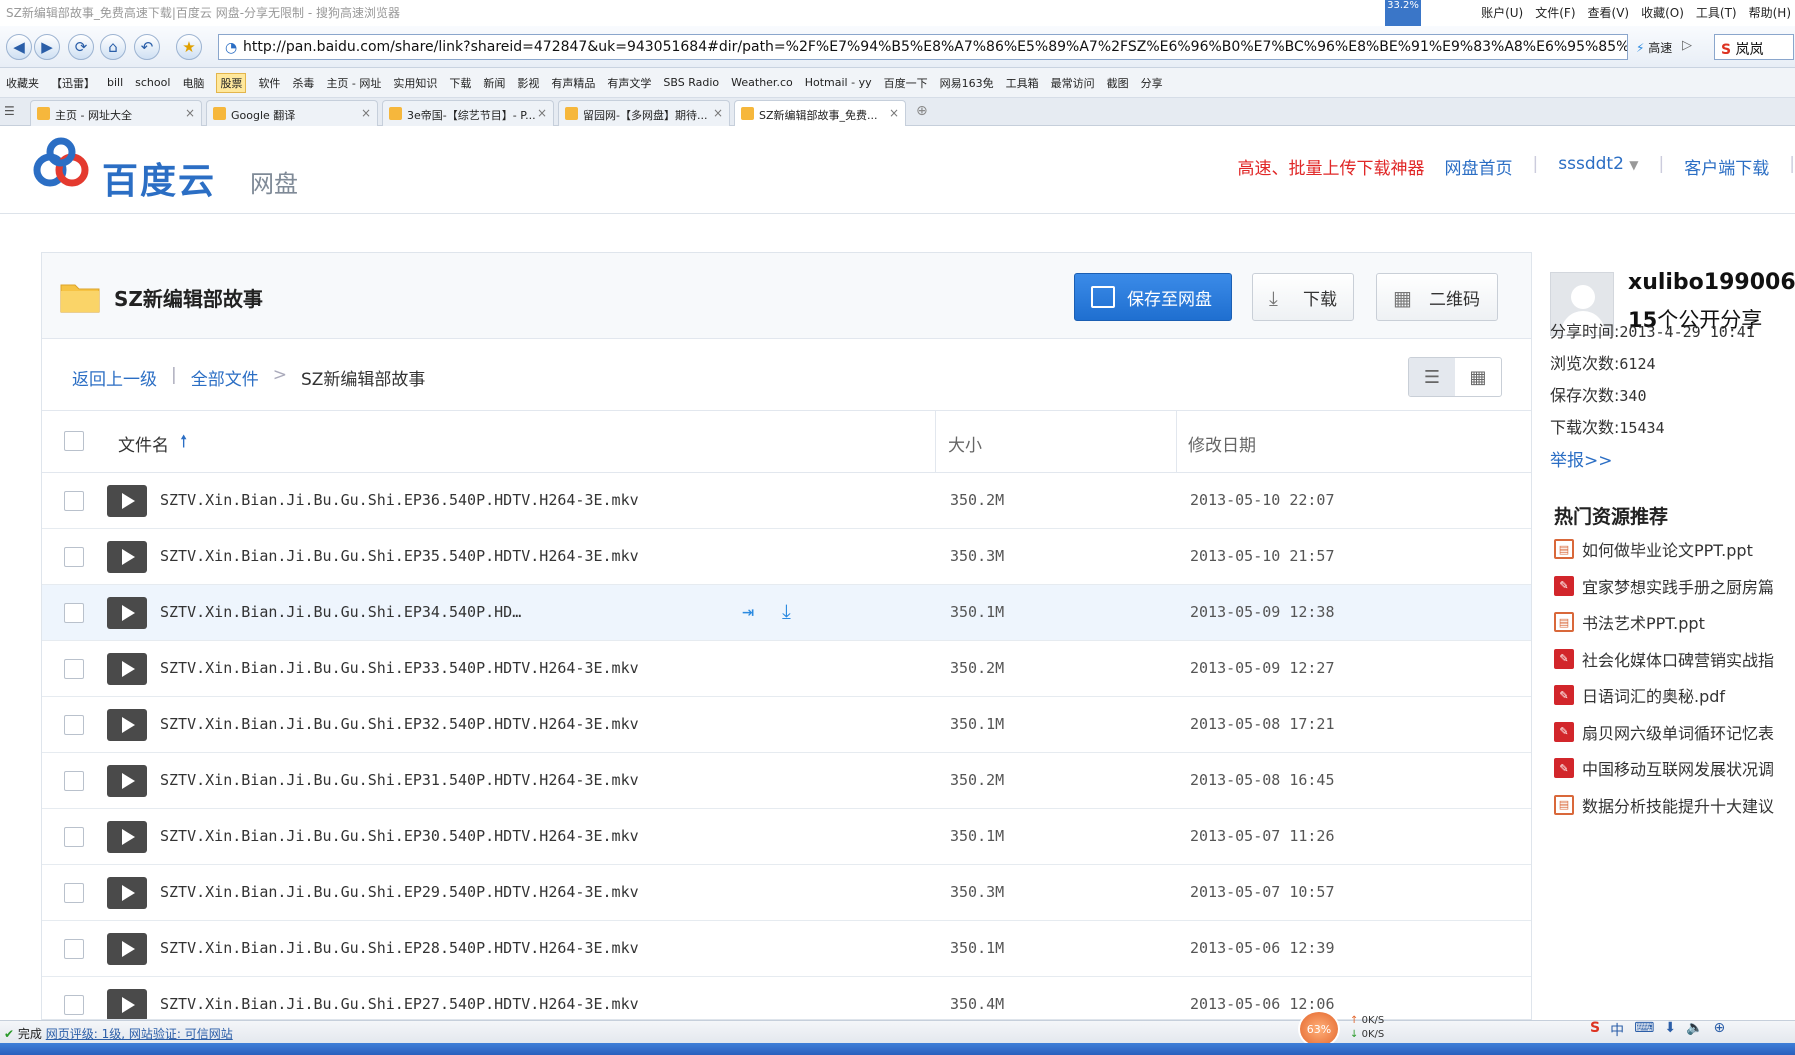 The height and width of the screenshot is (1055, 1795). I want to click on report-link: 举报>>, so click(1581, 458).